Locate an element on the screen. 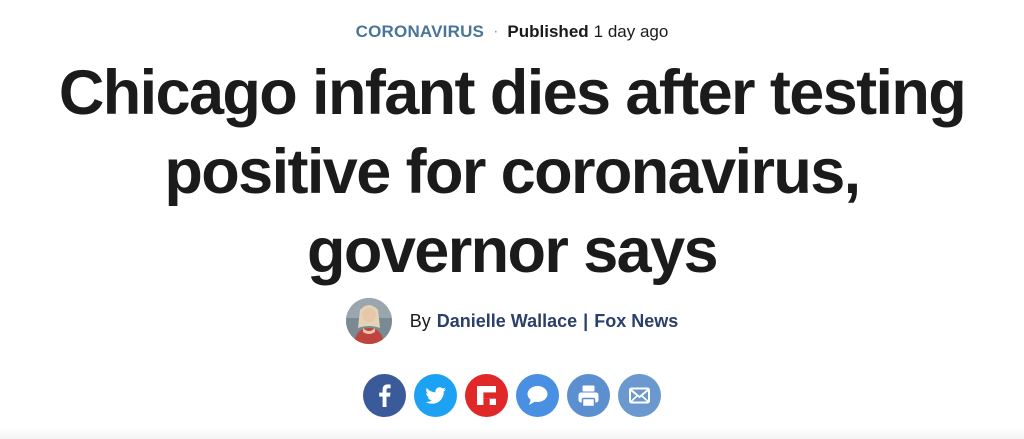  byline: By Danielle Wallace | Fox News is located at coordinates (512, 321).